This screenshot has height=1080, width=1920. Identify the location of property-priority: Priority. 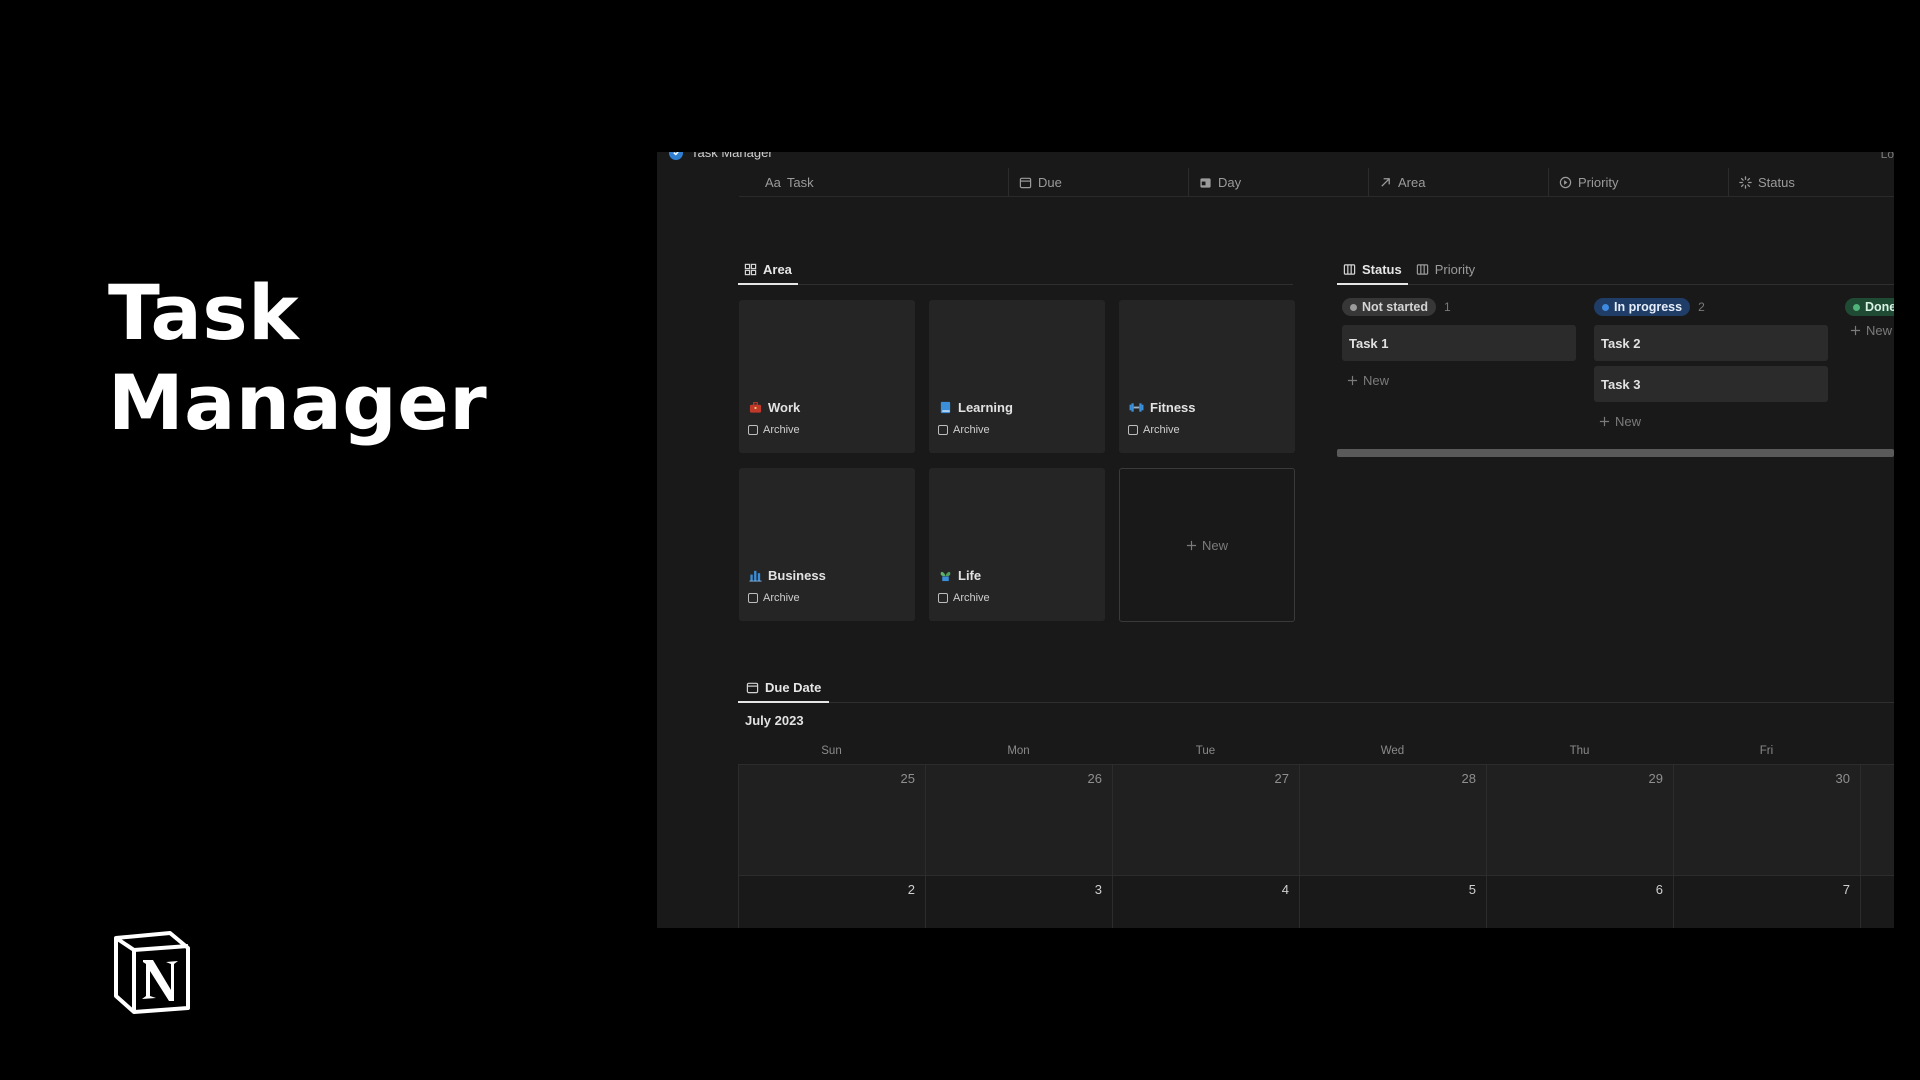
(1639, 182).